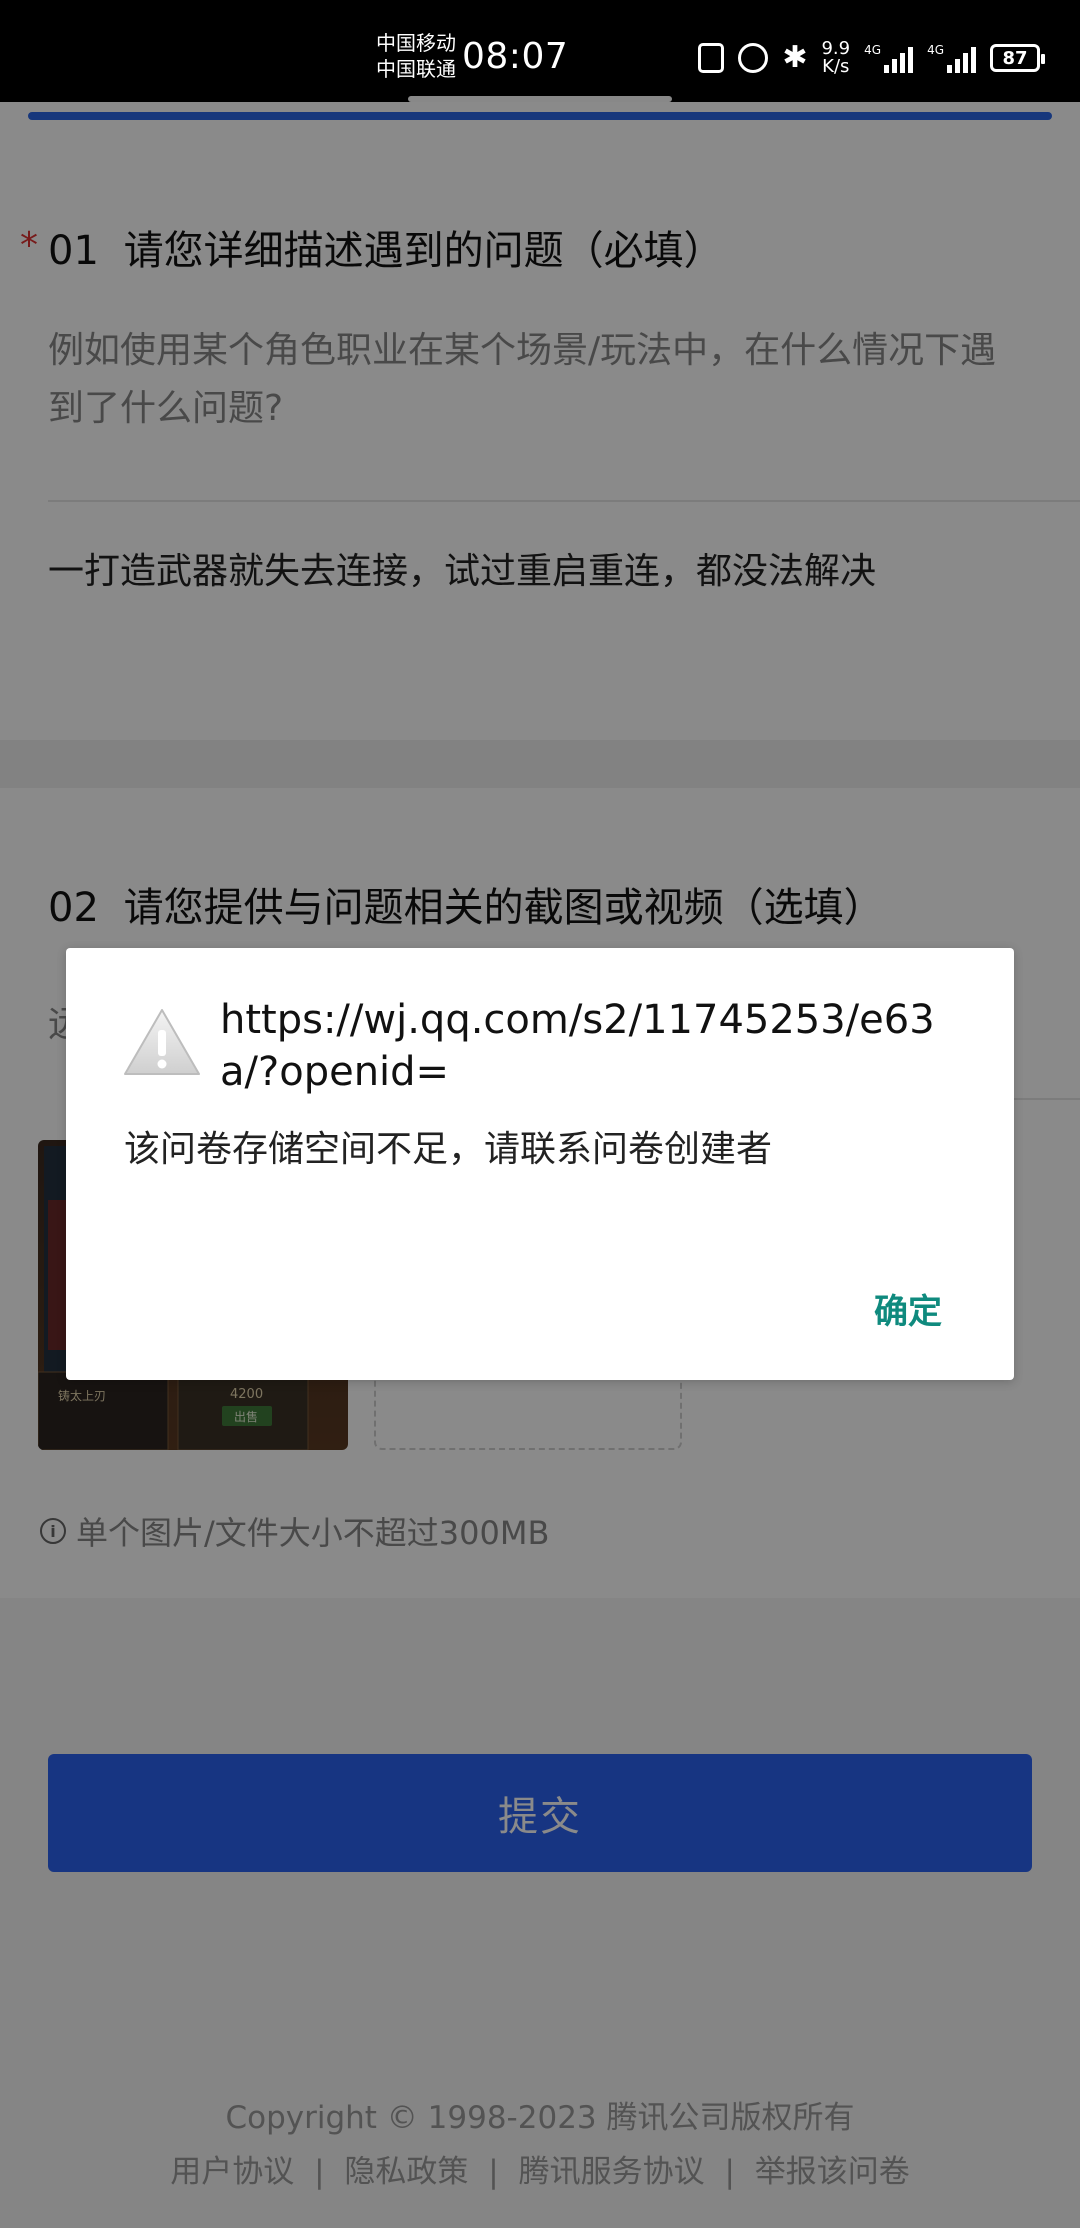  What do you see at coordinates (416, 43) in the screenshot?
I see `carrier-1: 中国移动` at bounding box center [416, 43].